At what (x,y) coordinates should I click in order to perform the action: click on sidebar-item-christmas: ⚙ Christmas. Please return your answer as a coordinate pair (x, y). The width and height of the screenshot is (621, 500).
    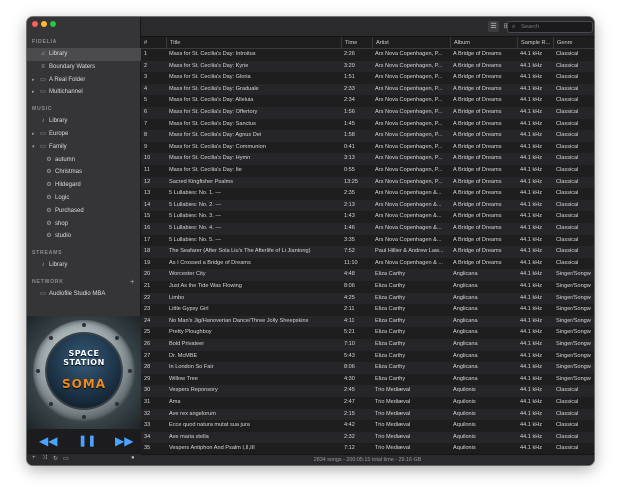
    Looking at the image, I should click on (84, 172).